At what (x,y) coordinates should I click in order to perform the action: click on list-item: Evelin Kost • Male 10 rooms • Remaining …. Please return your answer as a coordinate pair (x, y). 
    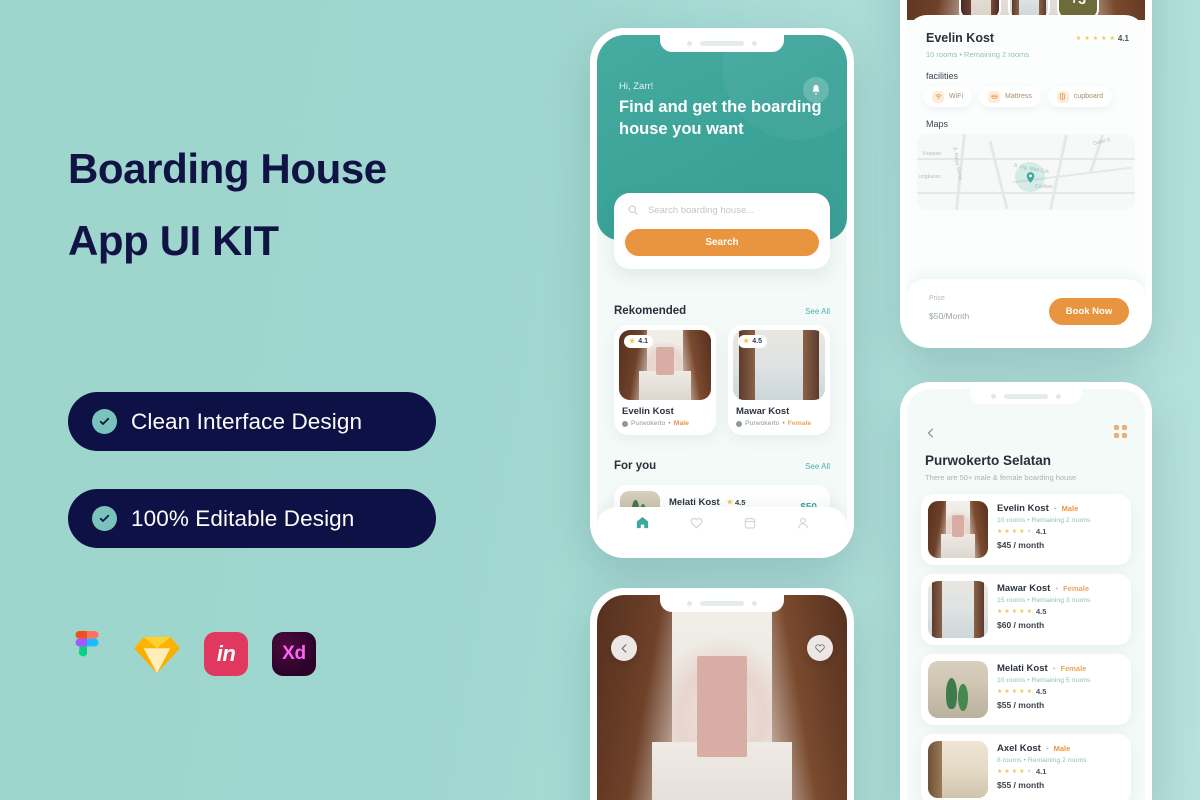
    Looking at the image, I should click on (1026, 529).